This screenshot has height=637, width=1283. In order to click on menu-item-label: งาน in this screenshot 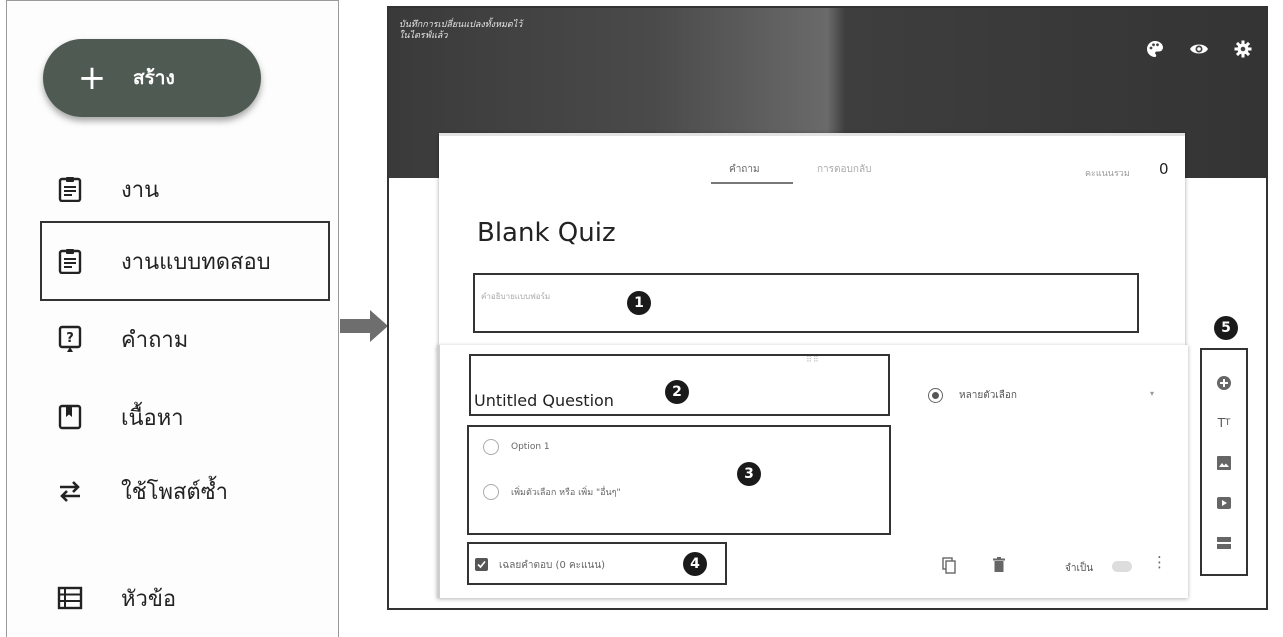, I will do `click(140, 190)`.